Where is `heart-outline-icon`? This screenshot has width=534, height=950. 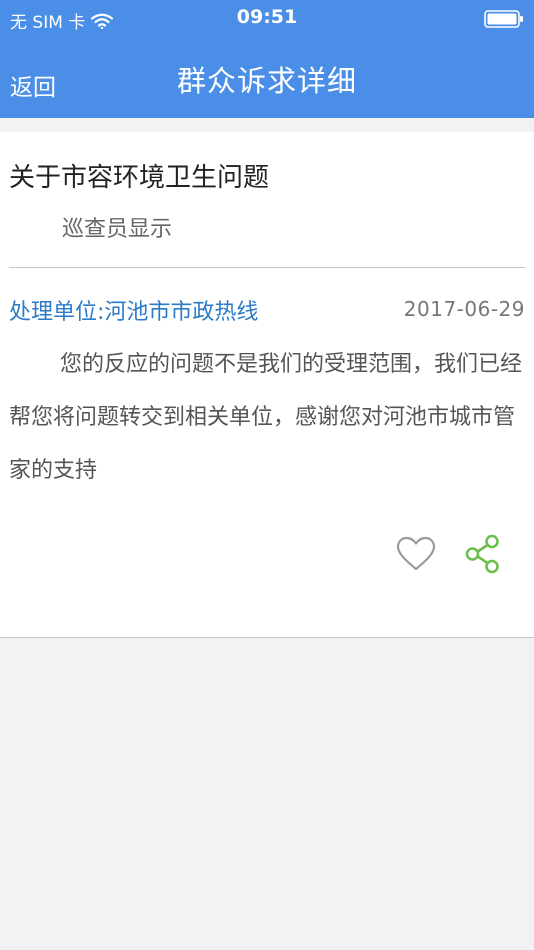 heart-outline-icon is located at coordinates (416, 554).